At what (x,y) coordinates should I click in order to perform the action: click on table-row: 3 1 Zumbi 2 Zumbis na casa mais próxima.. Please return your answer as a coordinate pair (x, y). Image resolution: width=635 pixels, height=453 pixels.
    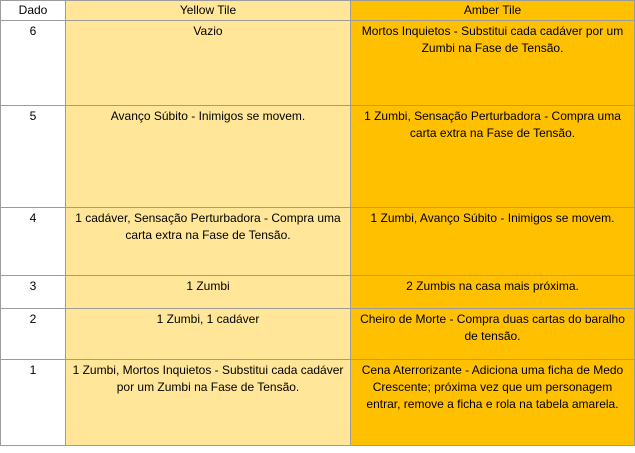
    Looking at the image, I should click on (317, 292).